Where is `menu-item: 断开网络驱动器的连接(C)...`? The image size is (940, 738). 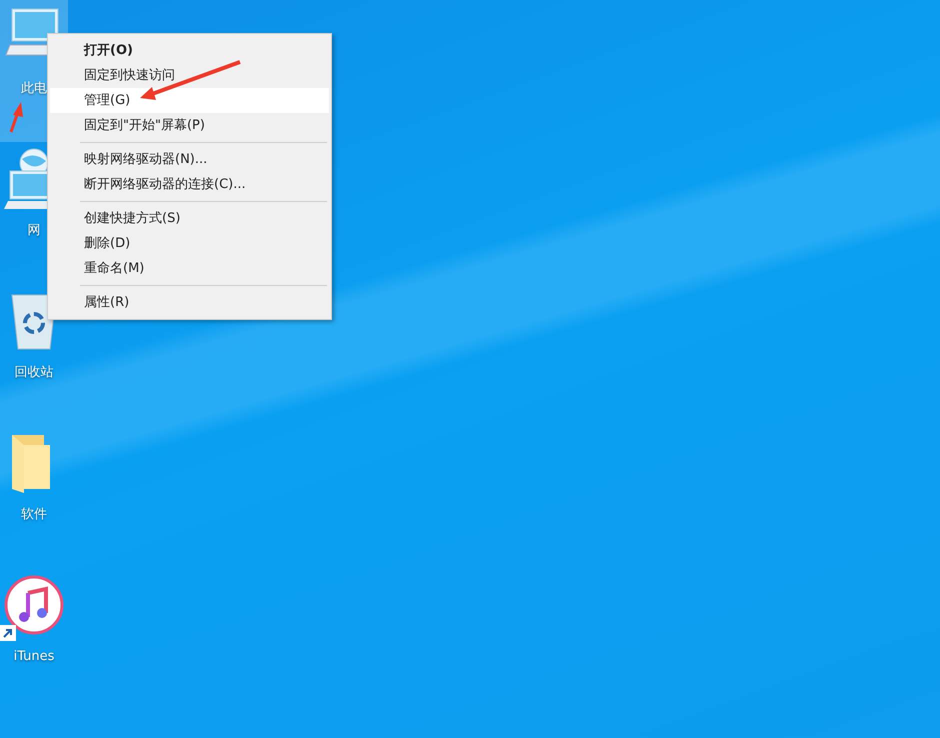 menu-item: 断开网络驱动器的连接(C)... is located at coordinates (189, 184).